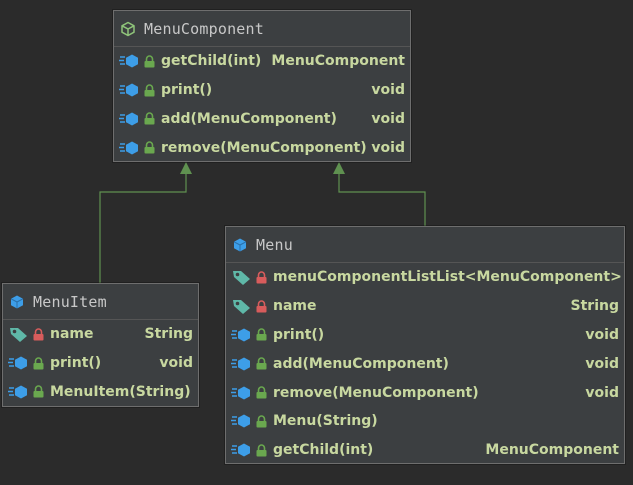 The image size is (633, 485). I want to click on member-name: MenuItem(String), so click(120, 391).